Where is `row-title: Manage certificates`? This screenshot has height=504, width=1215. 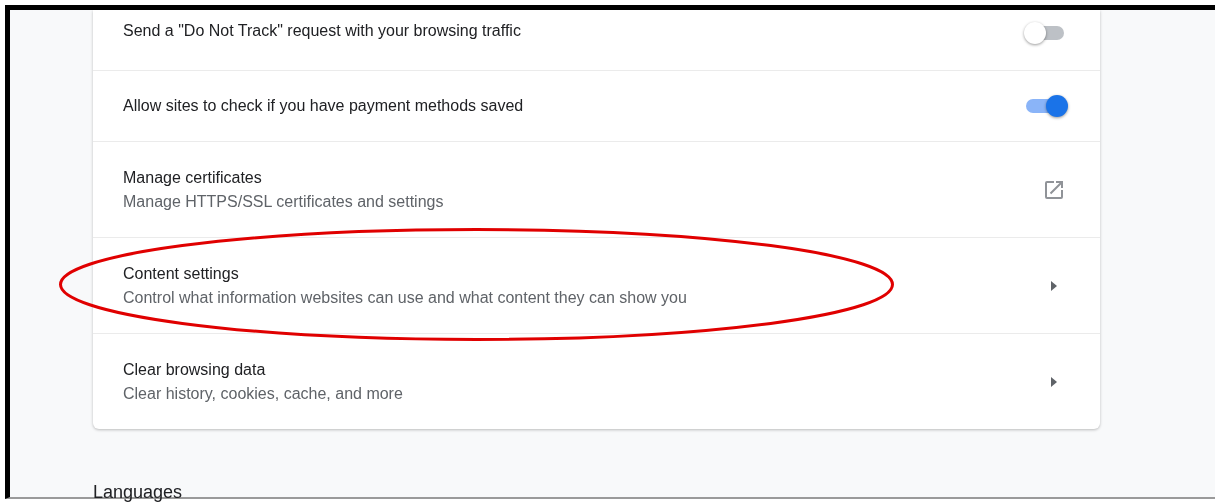 row-title: Manage certificates is located at coordinates (193, 177).